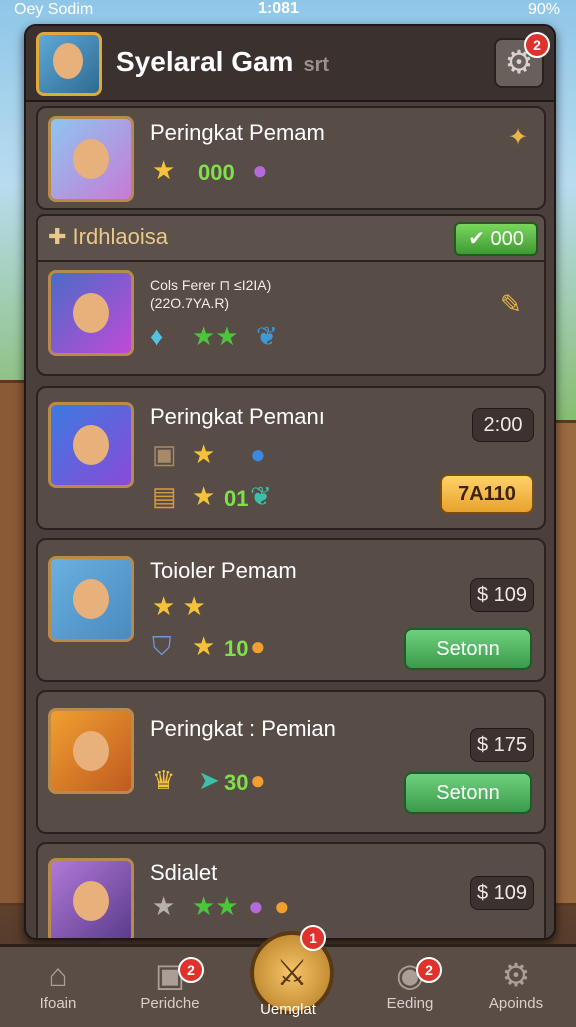 The height and width of the screenshot is (1027, 576). I want to click on nav-label: Uemglat, so click(288, 1009).